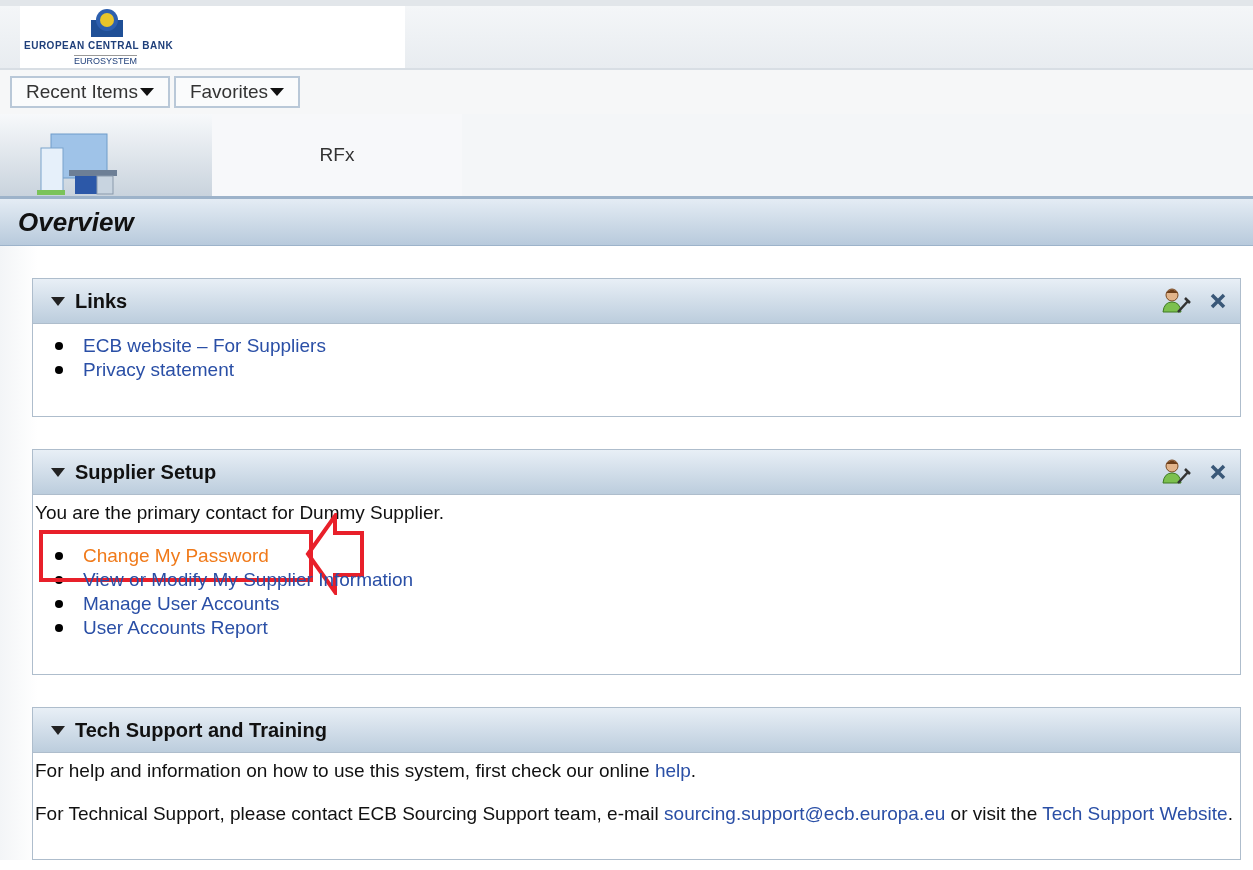 Image resolution: width=1253 pixels, height=870 pixels. I want to click on link: ECB website – For Suppliers, so click(204, 345).